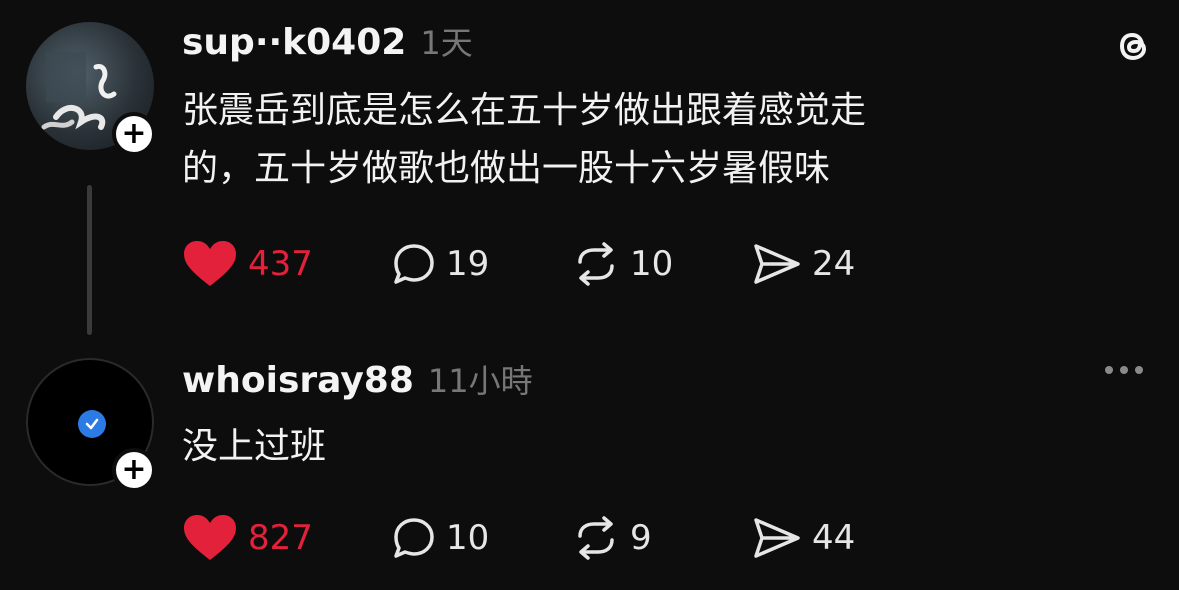  I want to click on action-bar: 437 19 10 24, so click(518, 264).